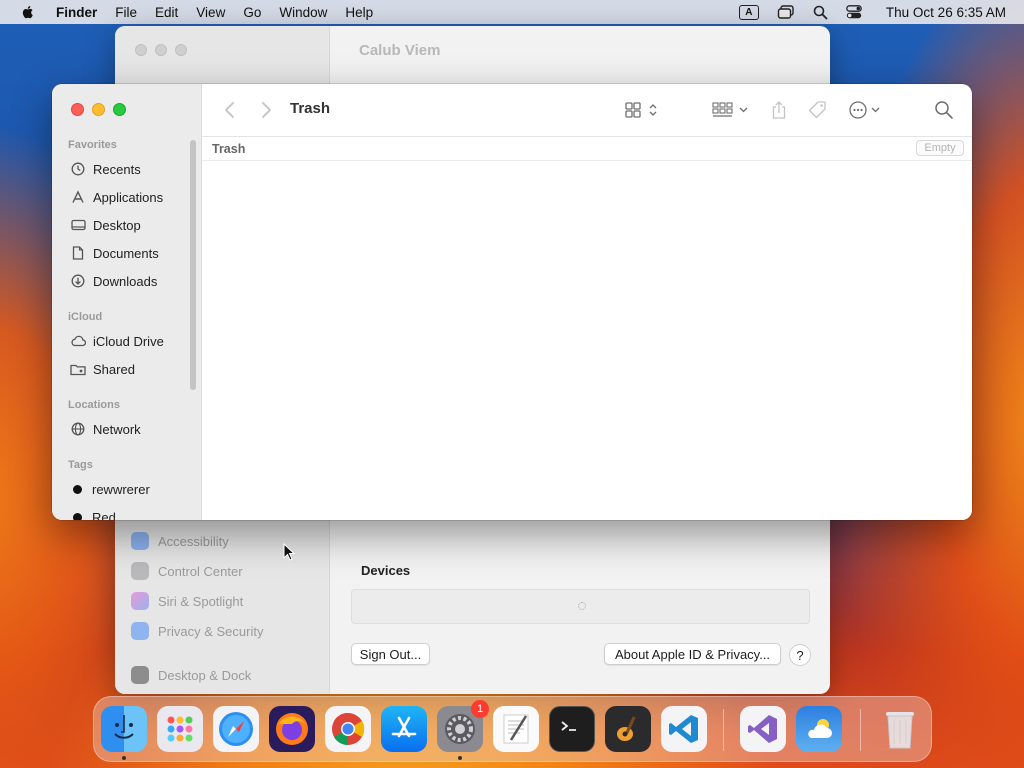 Image resolution: width=1024 pixels, height=768 pixels. I want to click on search-button, so click(944, 110).